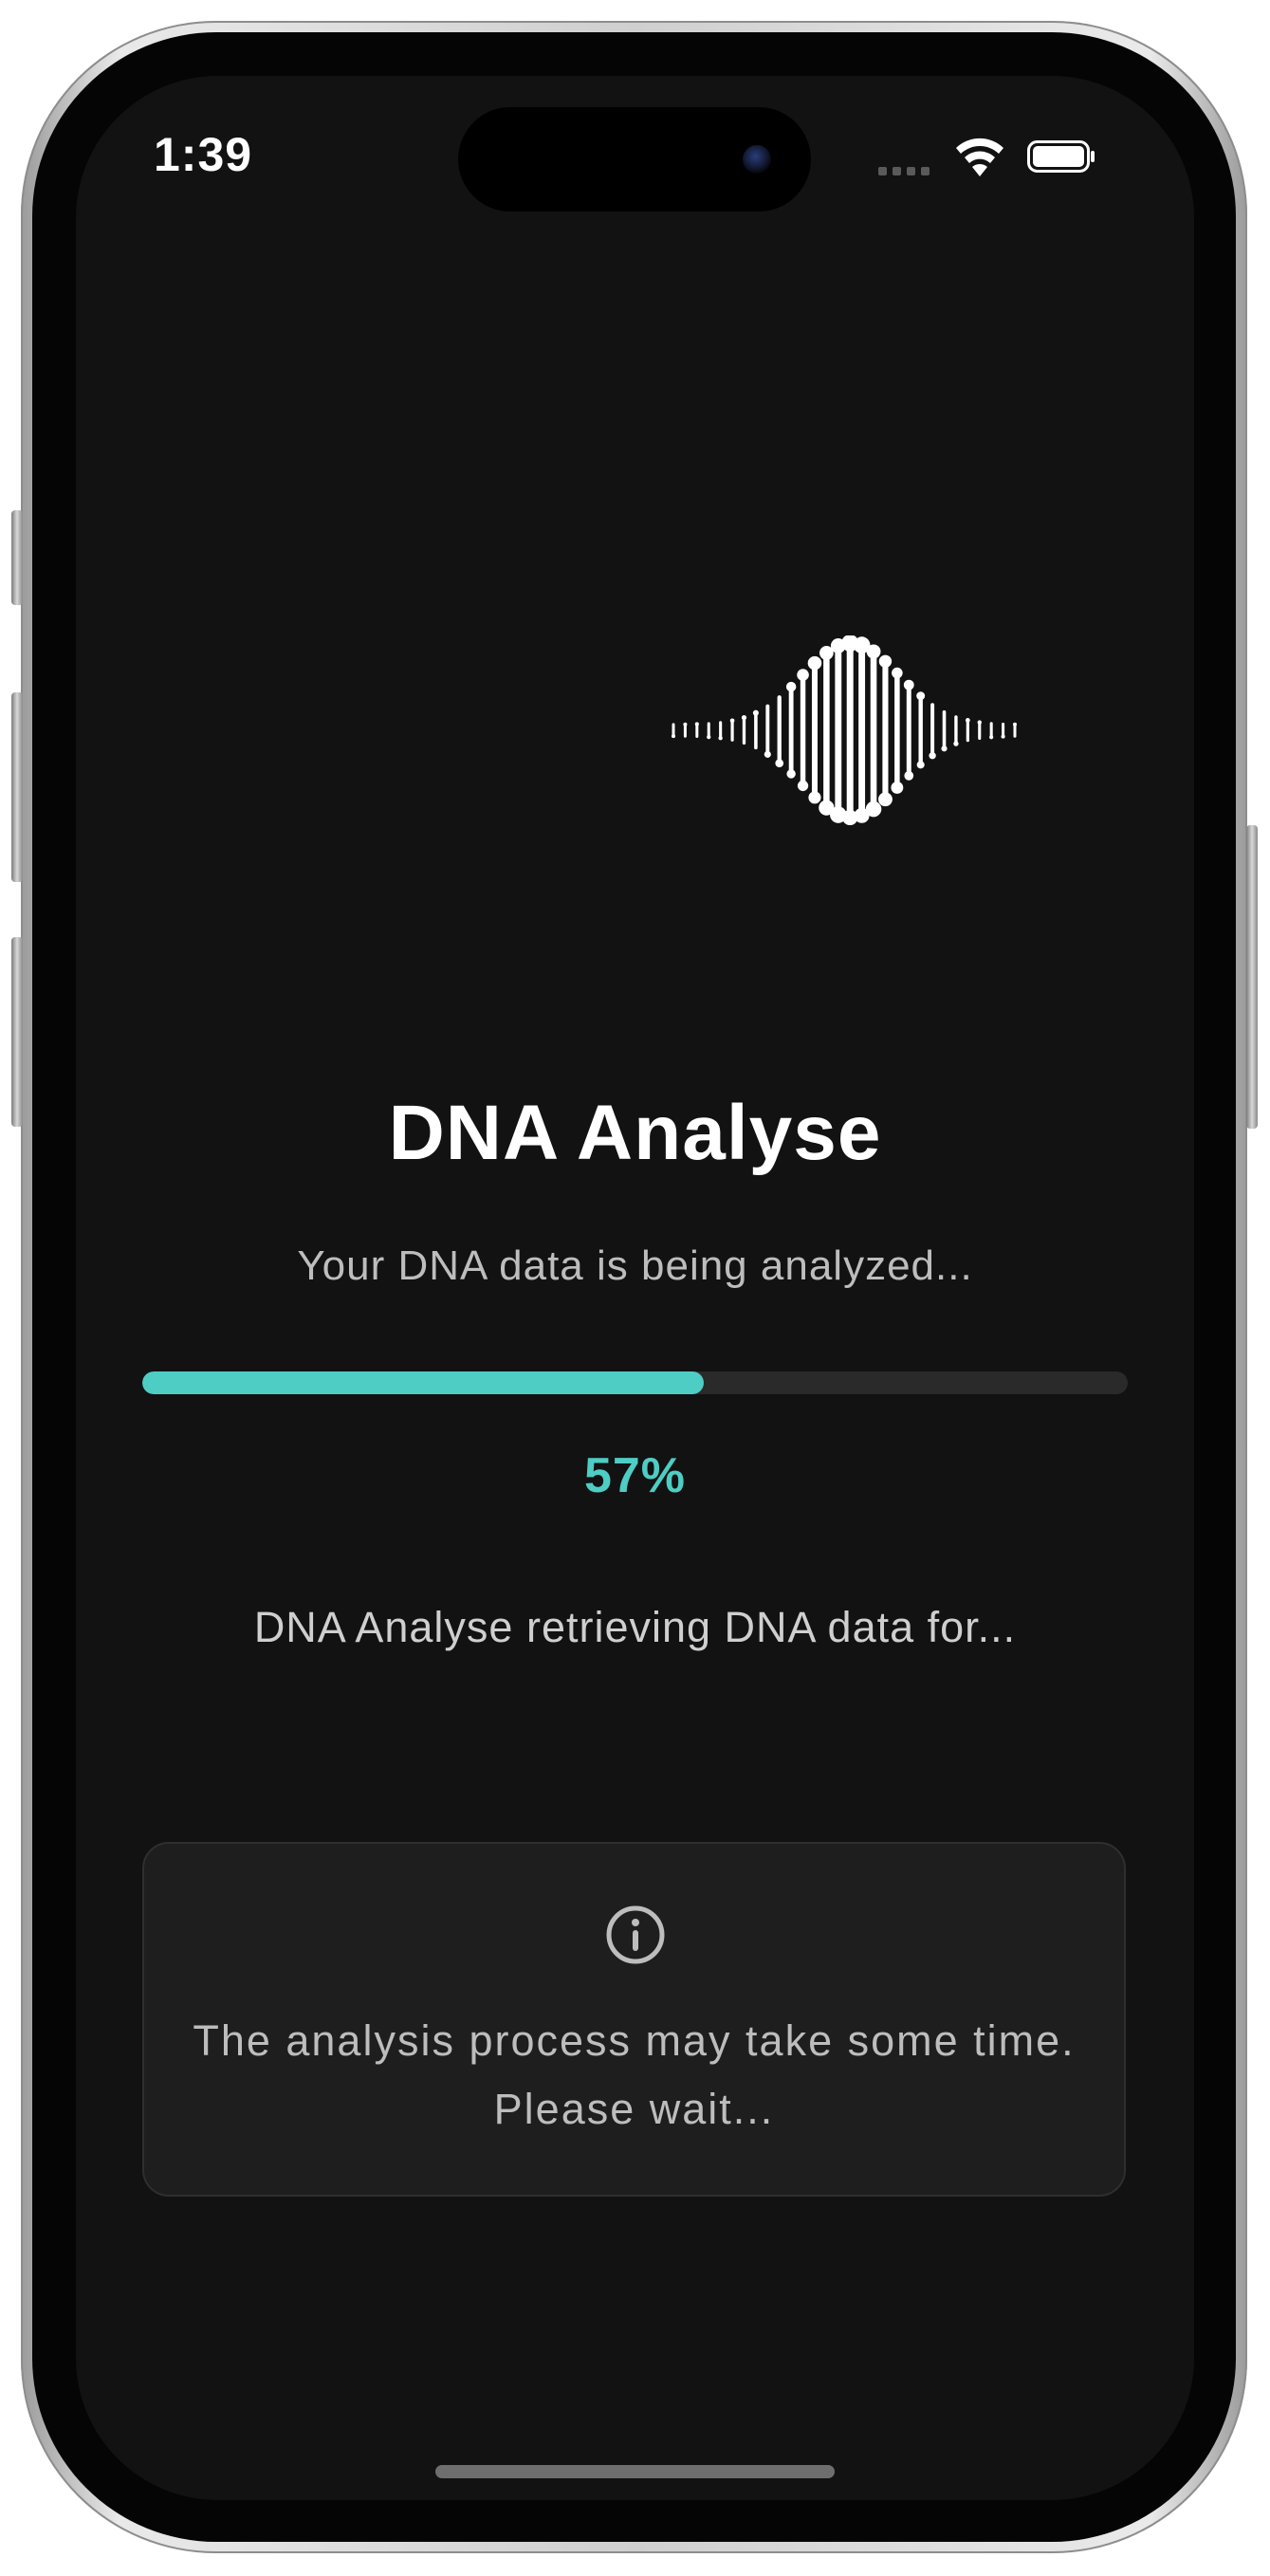  I want to click on status-time: 1:39, so click(203, 154).